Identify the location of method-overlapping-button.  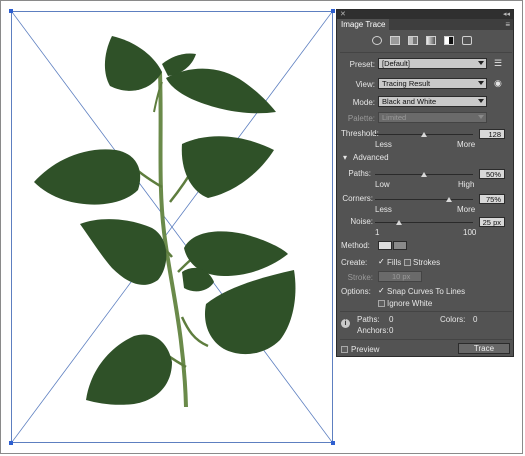
(400, 245).